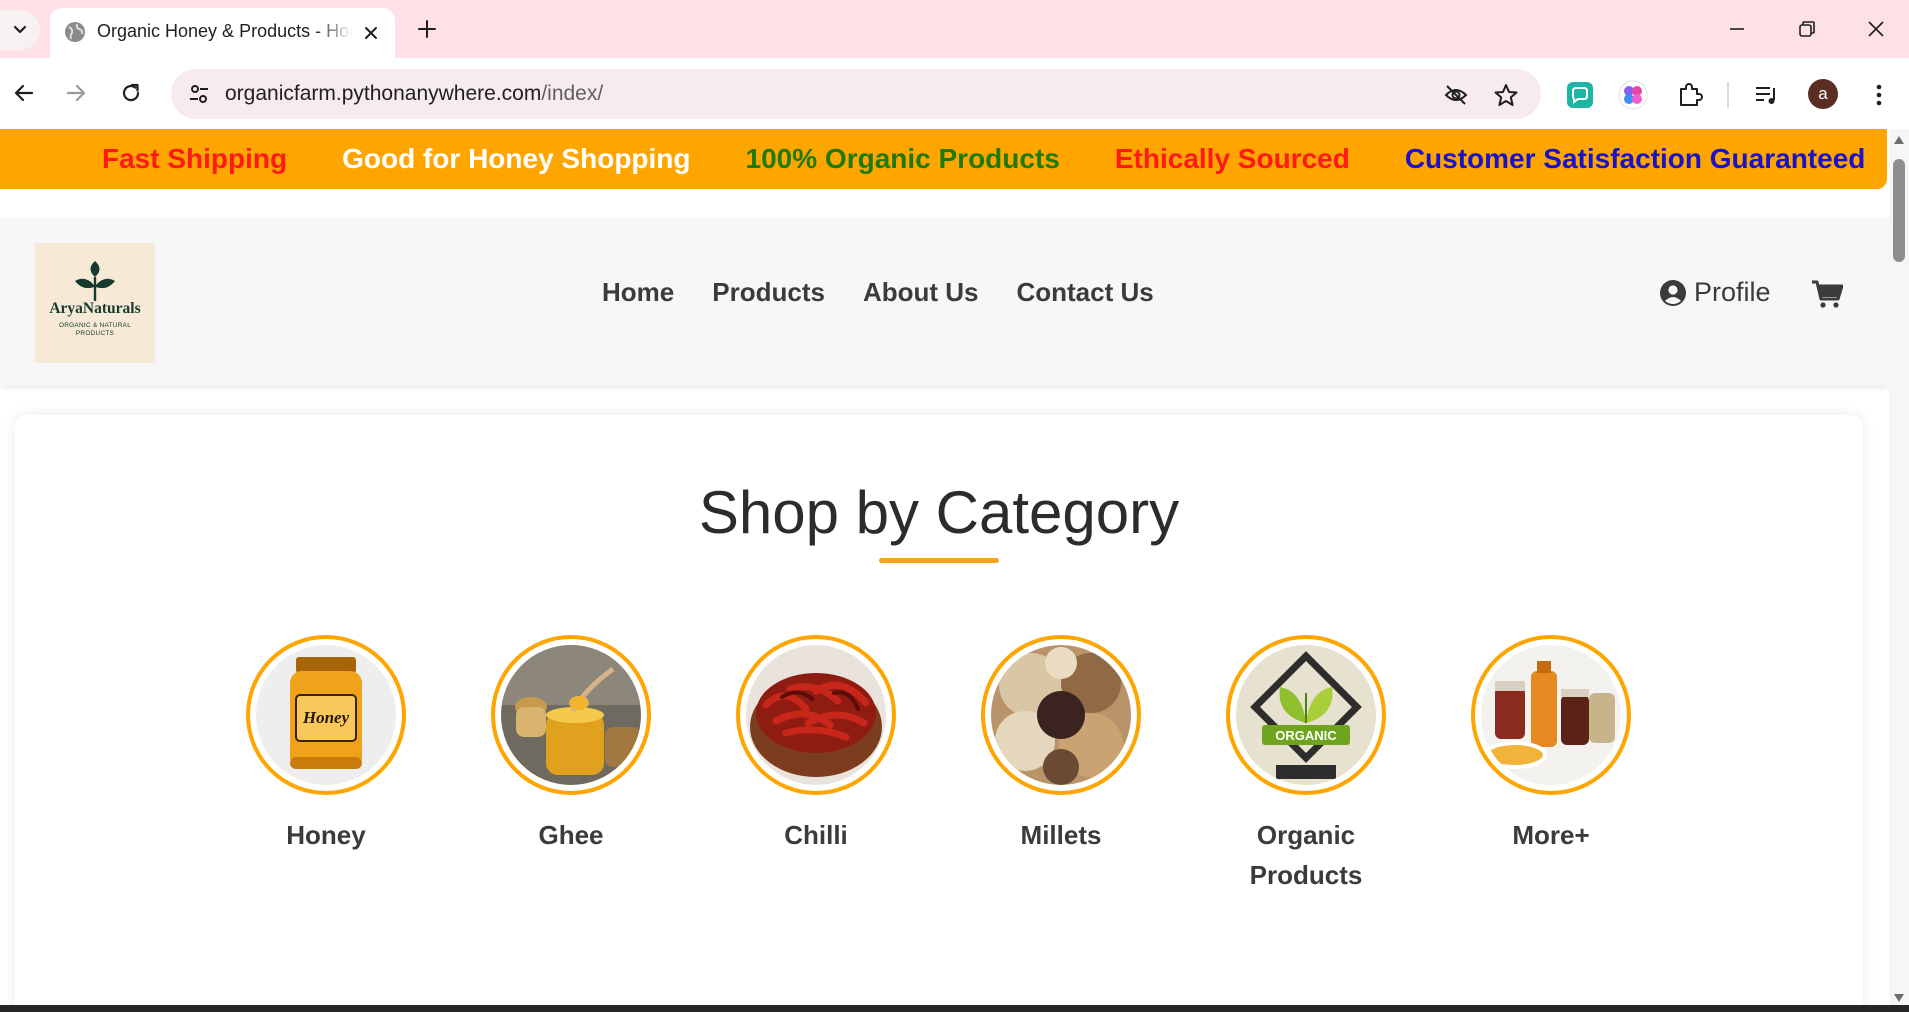 Image resolution: width=1909 pixels, height=1012 pixels. Describe the element at coordinates (371, 33) in the screenshot. I see `close-icon` at that location.